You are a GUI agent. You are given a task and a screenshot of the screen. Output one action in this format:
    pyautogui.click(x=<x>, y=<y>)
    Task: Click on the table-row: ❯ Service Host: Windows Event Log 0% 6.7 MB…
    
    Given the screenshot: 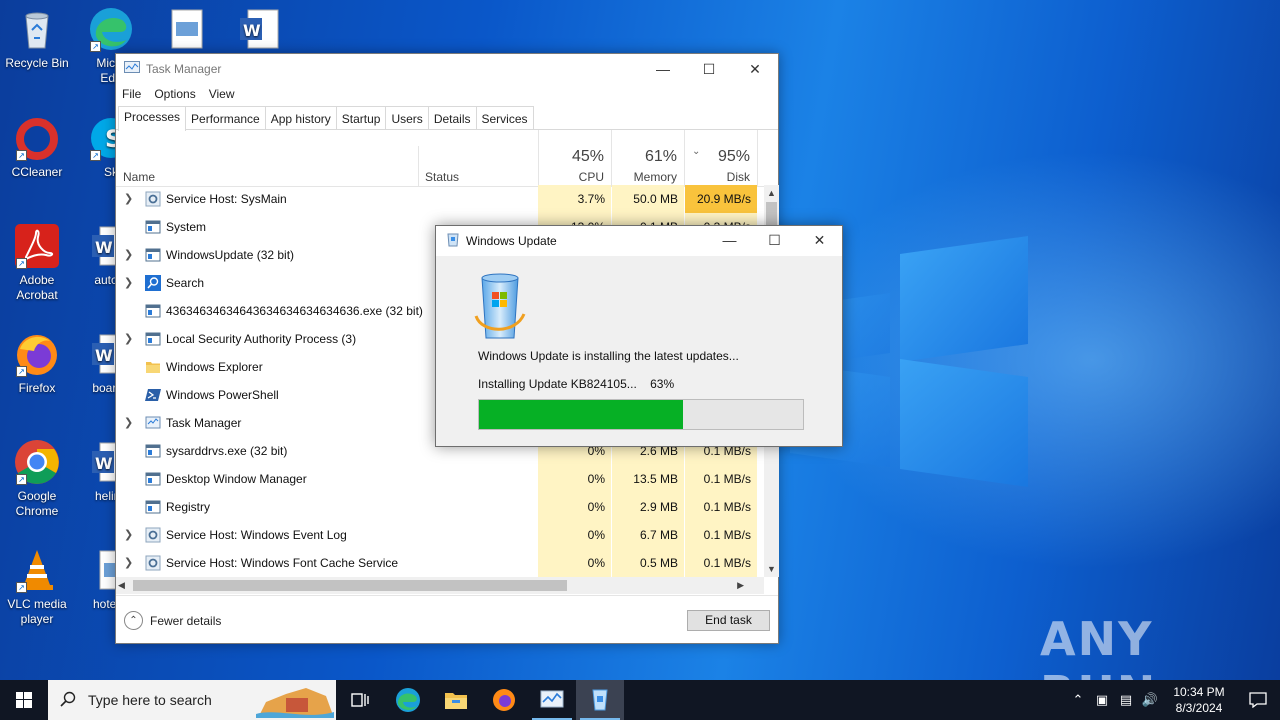 What is the action you would take?
    pyautogui.click(x=440, y=535)
    